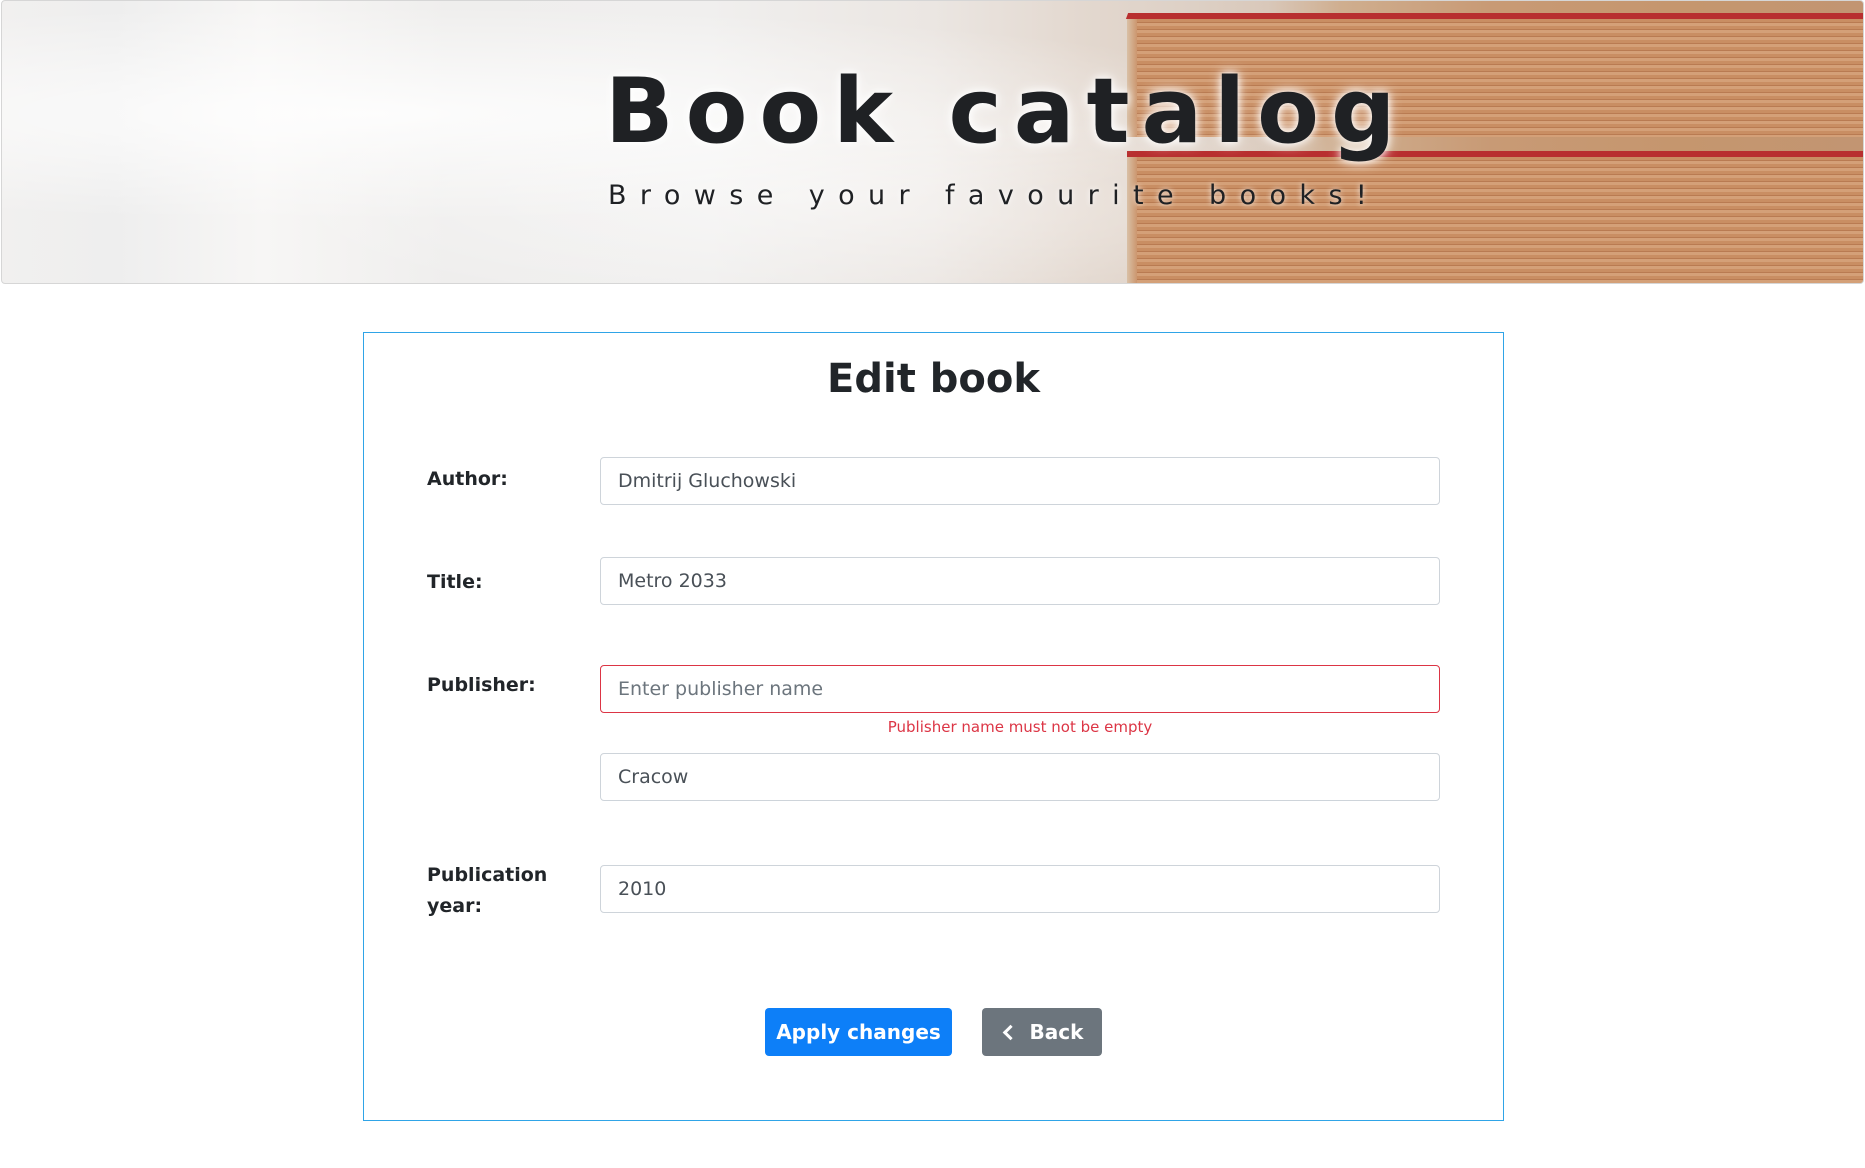  Describe the element at coordinates (1006, 111) in the screenshot. I see `site-title: Book catalog` at that location.